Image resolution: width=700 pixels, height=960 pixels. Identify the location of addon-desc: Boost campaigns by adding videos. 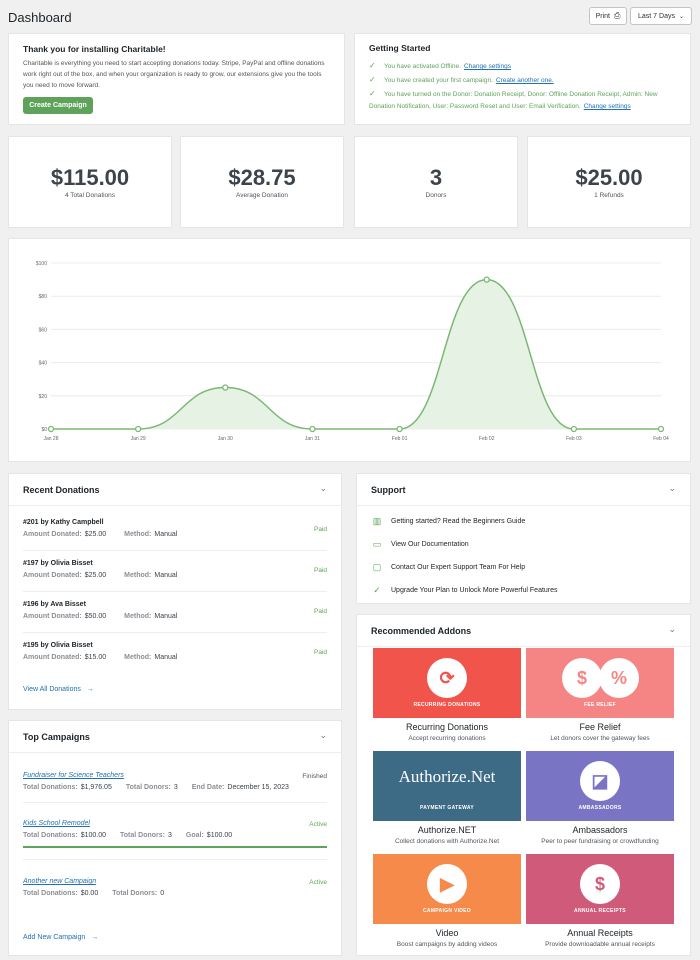
(447, 944).